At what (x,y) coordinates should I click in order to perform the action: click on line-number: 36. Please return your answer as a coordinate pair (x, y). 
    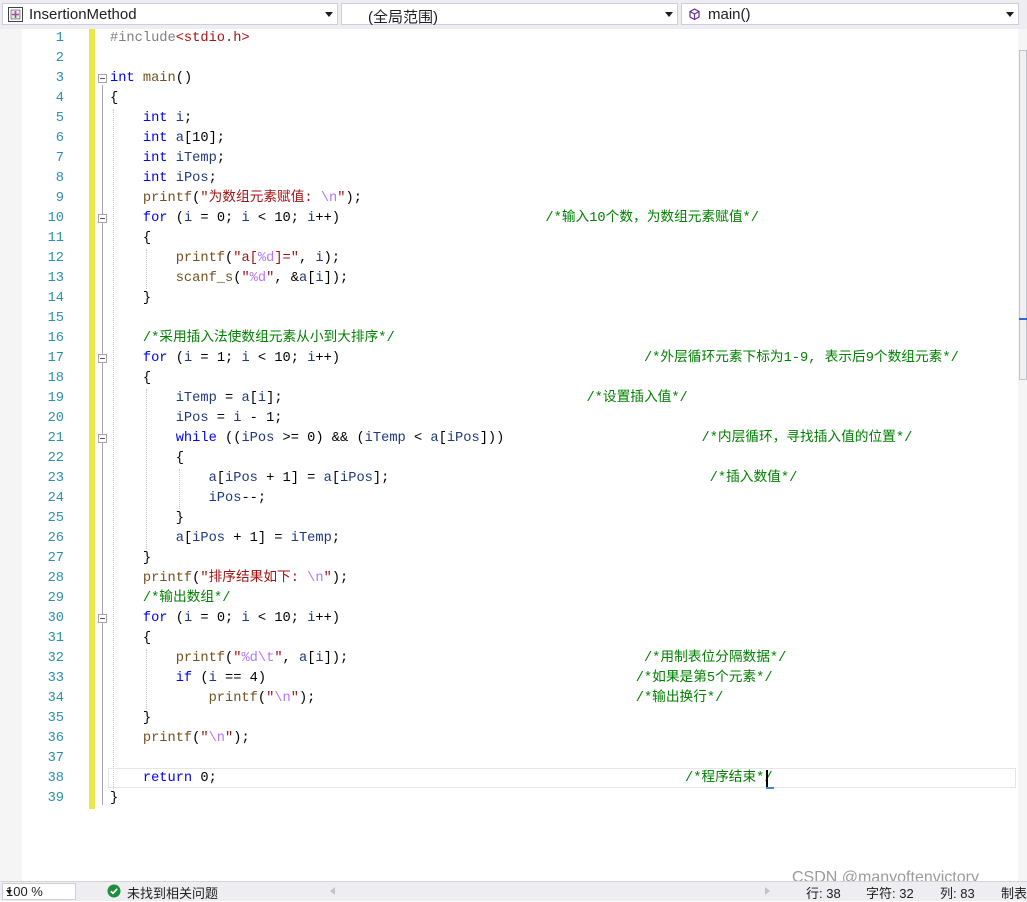
    Looking at the image, I should click on (55, 738).